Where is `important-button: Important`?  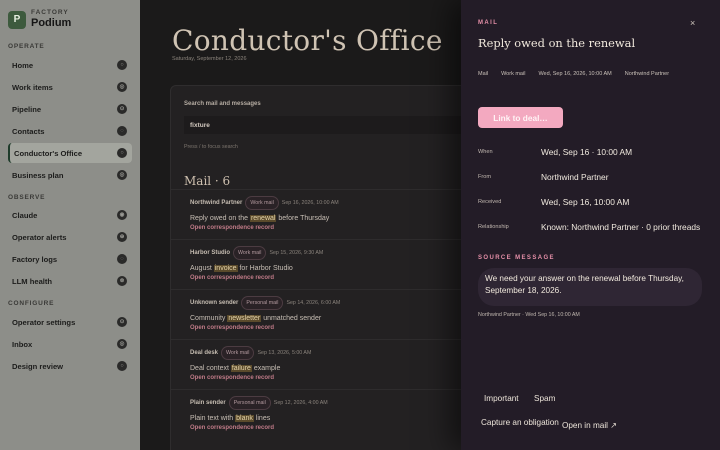 important-button: Important is located at coordinates (501, 398).